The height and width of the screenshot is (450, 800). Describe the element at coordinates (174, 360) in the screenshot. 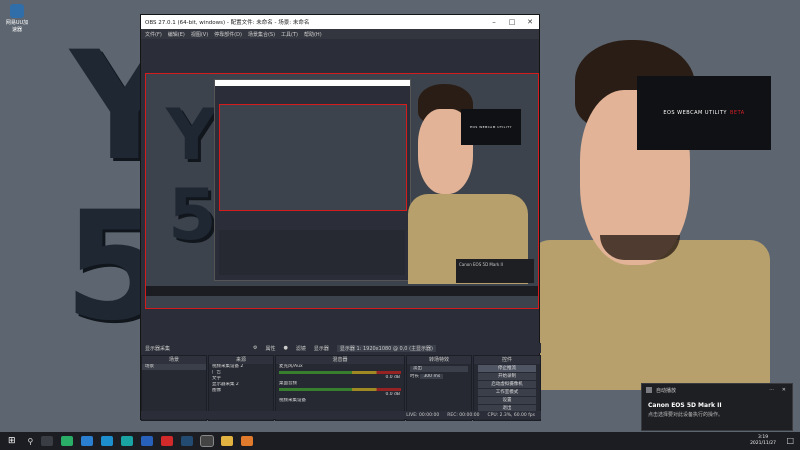

I see `scenes-dock-title: 场景` at that location.